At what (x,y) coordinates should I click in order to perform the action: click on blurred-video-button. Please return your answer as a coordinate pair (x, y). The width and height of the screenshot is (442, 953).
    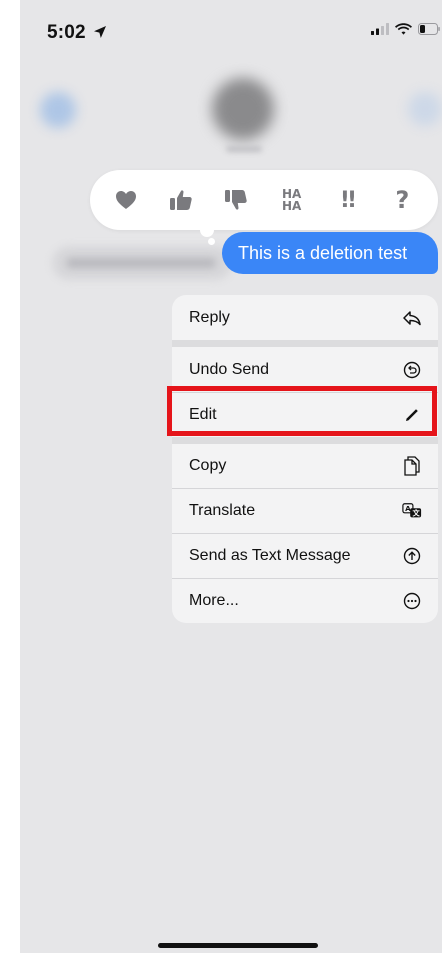
    Looking at the image, I should click on (425, 109).